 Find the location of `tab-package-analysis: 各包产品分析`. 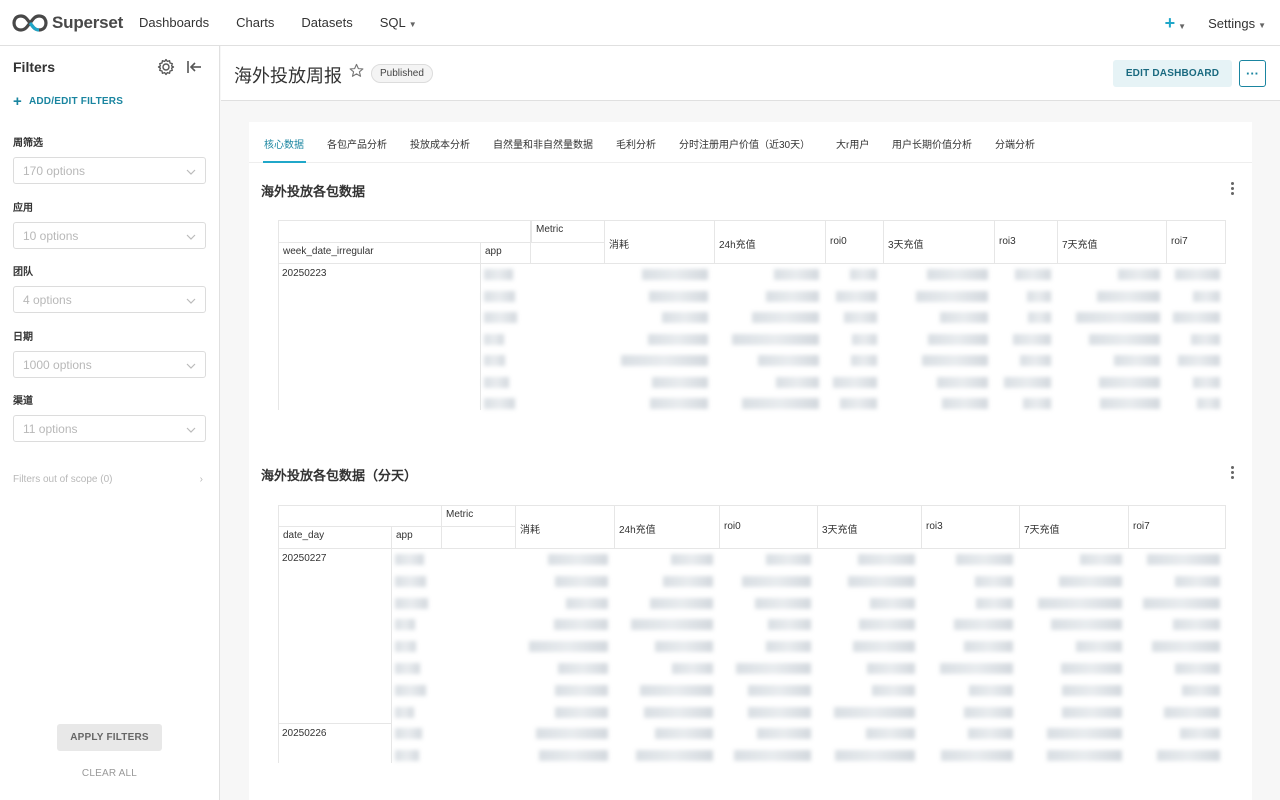

tab-package-analysis: 各包产品分析 is located at coordinates (357, 143).